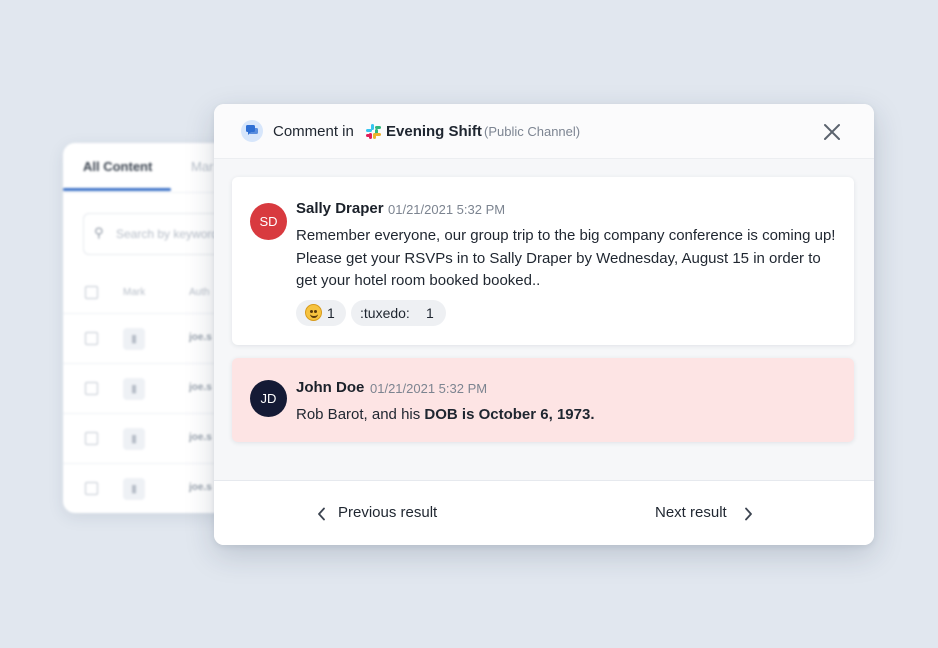  Describe the element at coordinates (544, 512) in the screenshot. I see `modal-footer: Previous result Next result` at that location.